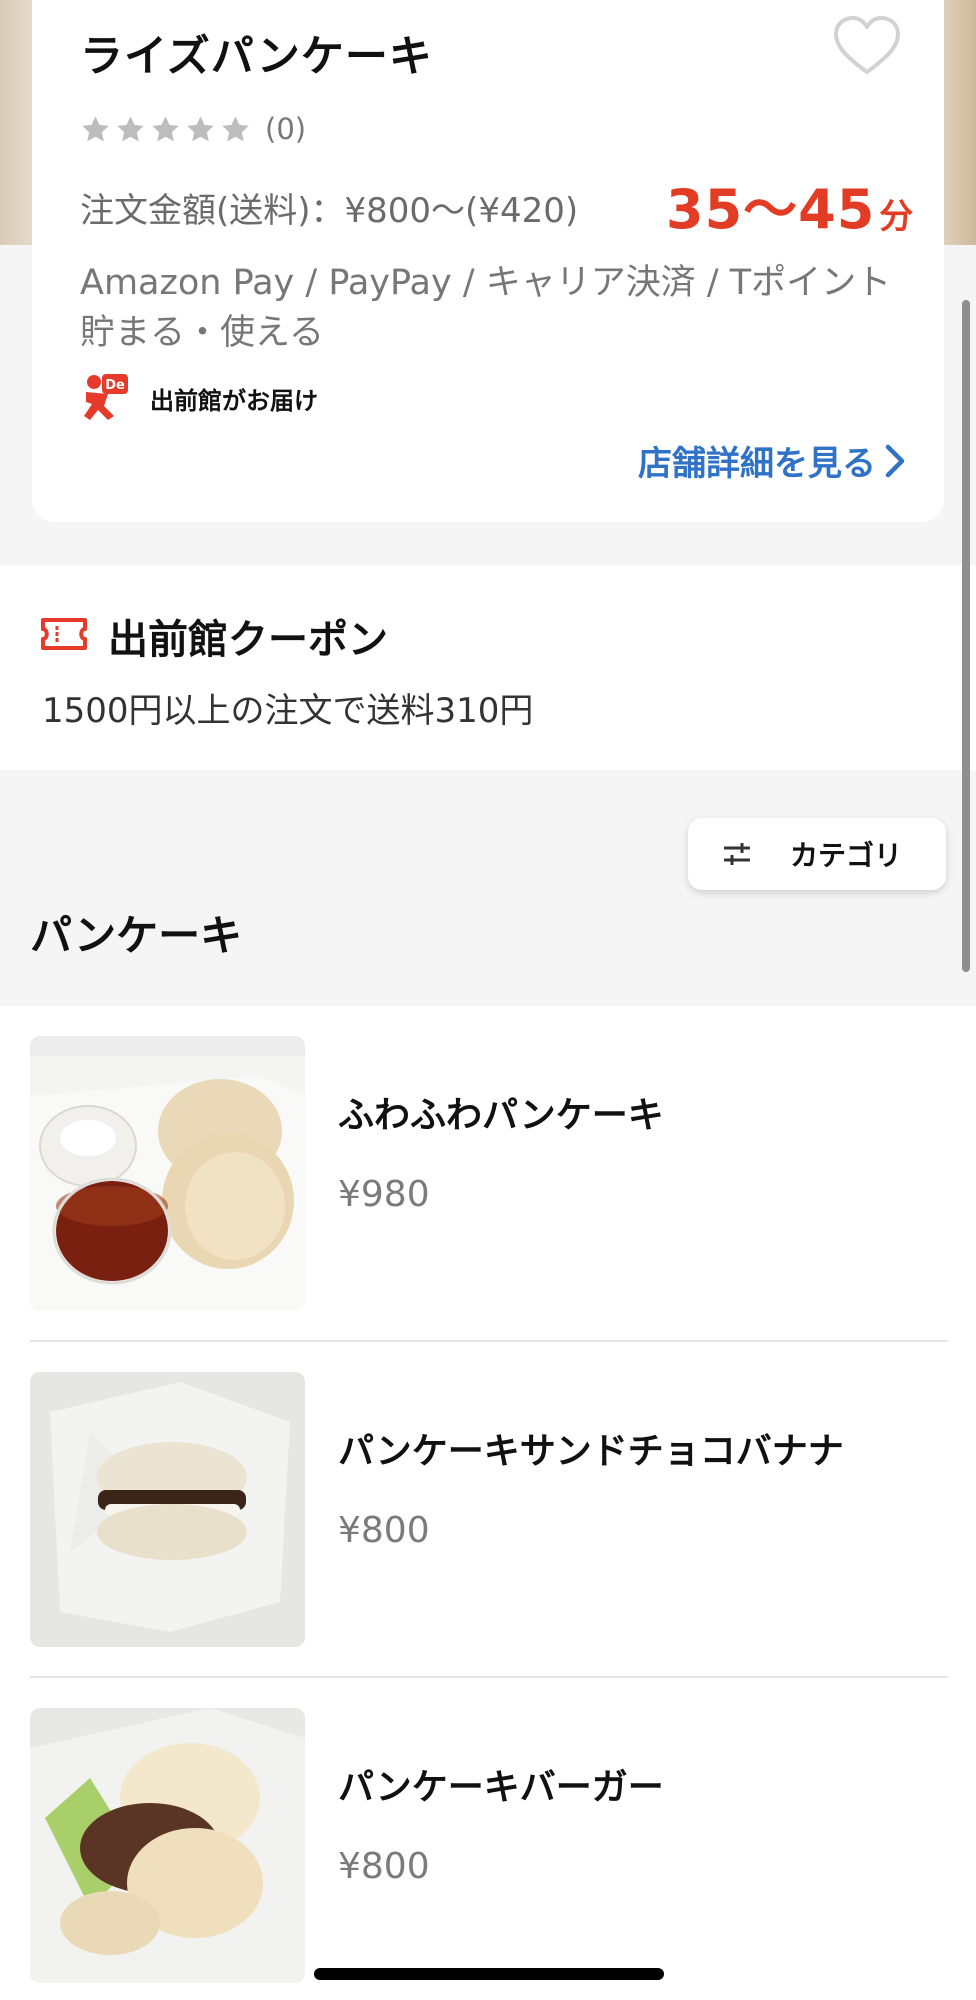  Describe the element at coordinates (846, 855) in the screenshot. I see `category-button-label: カテゴリ` at that location.